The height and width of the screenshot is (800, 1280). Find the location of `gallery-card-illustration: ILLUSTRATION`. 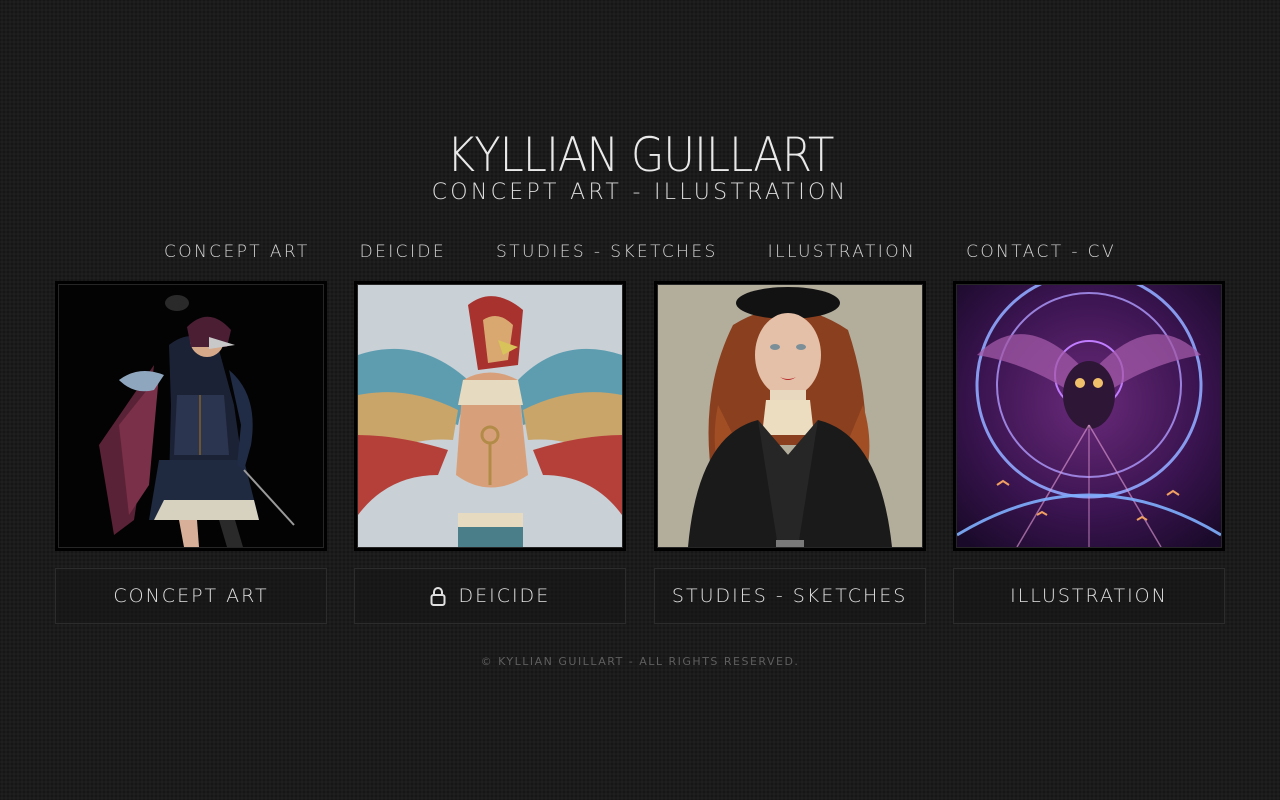

gallery-card-illustration: ILLUSTRATION is located at coordinates (1088, 452).